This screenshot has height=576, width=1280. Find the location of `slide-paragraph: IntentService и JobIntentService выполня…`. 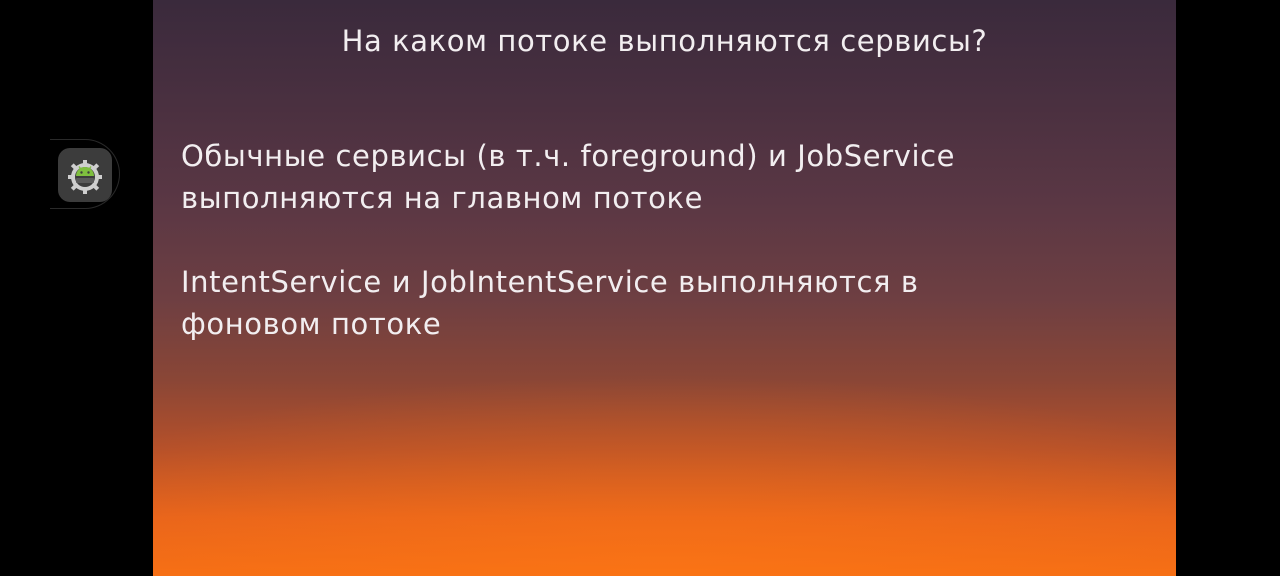

slide-paragraph: IntentService и JobIntentService выполня… is located at coordinates (648, 303).